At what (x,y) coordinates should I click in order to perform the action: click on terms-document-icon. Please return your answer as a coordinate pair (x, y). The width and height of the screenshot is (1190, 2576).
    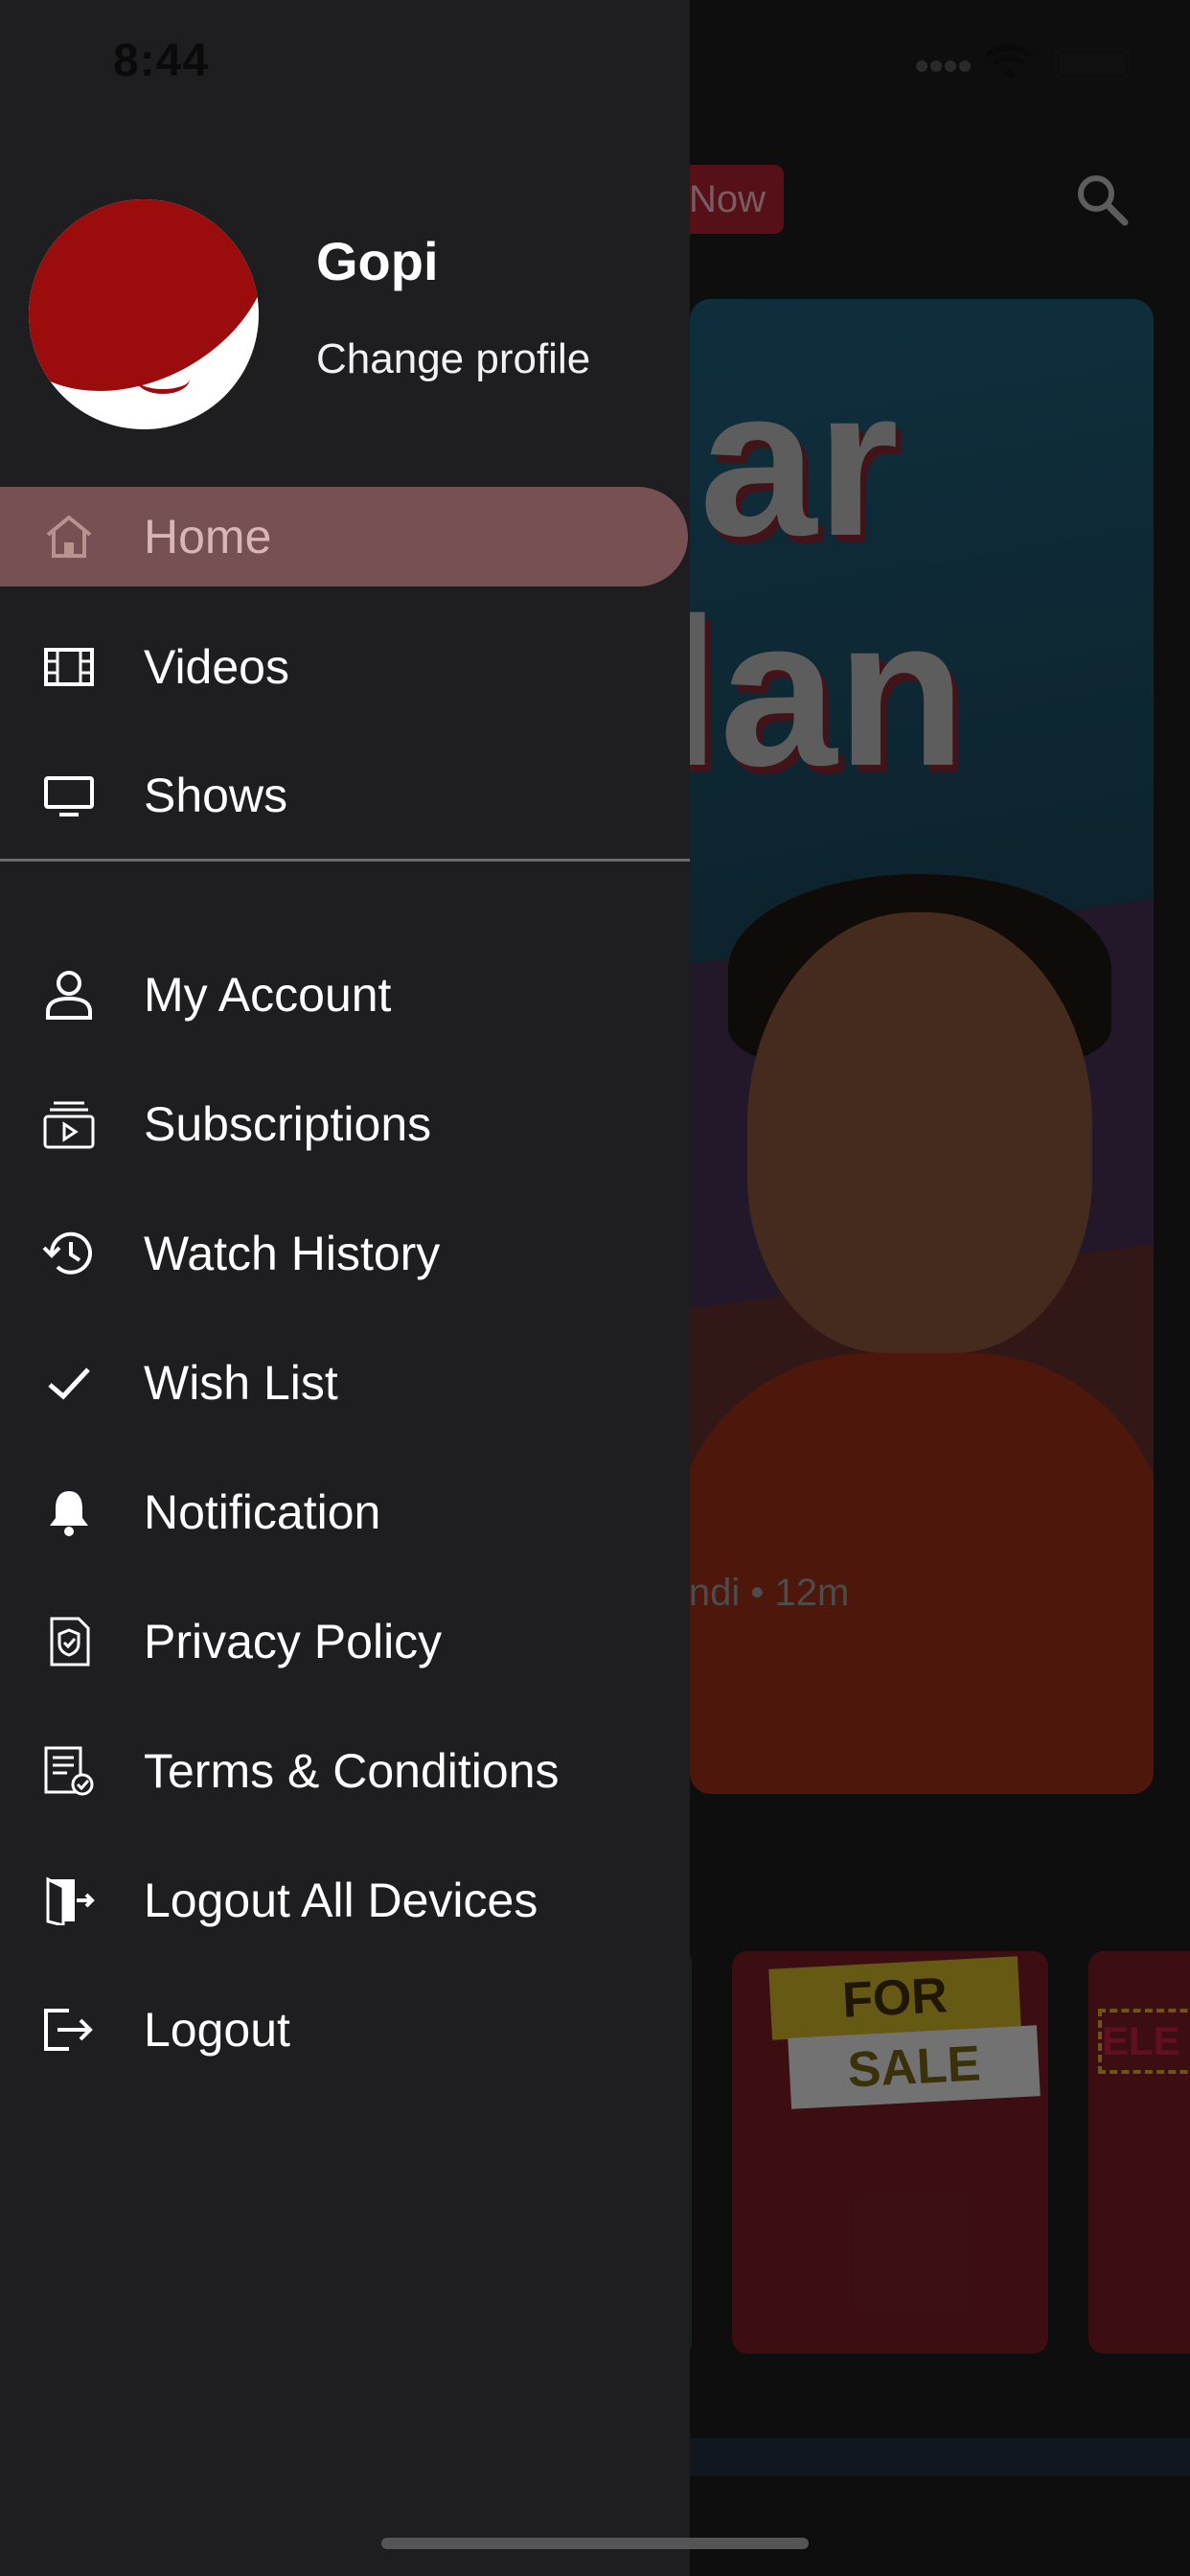
    Looking at the image, I should click on (69, 1771).